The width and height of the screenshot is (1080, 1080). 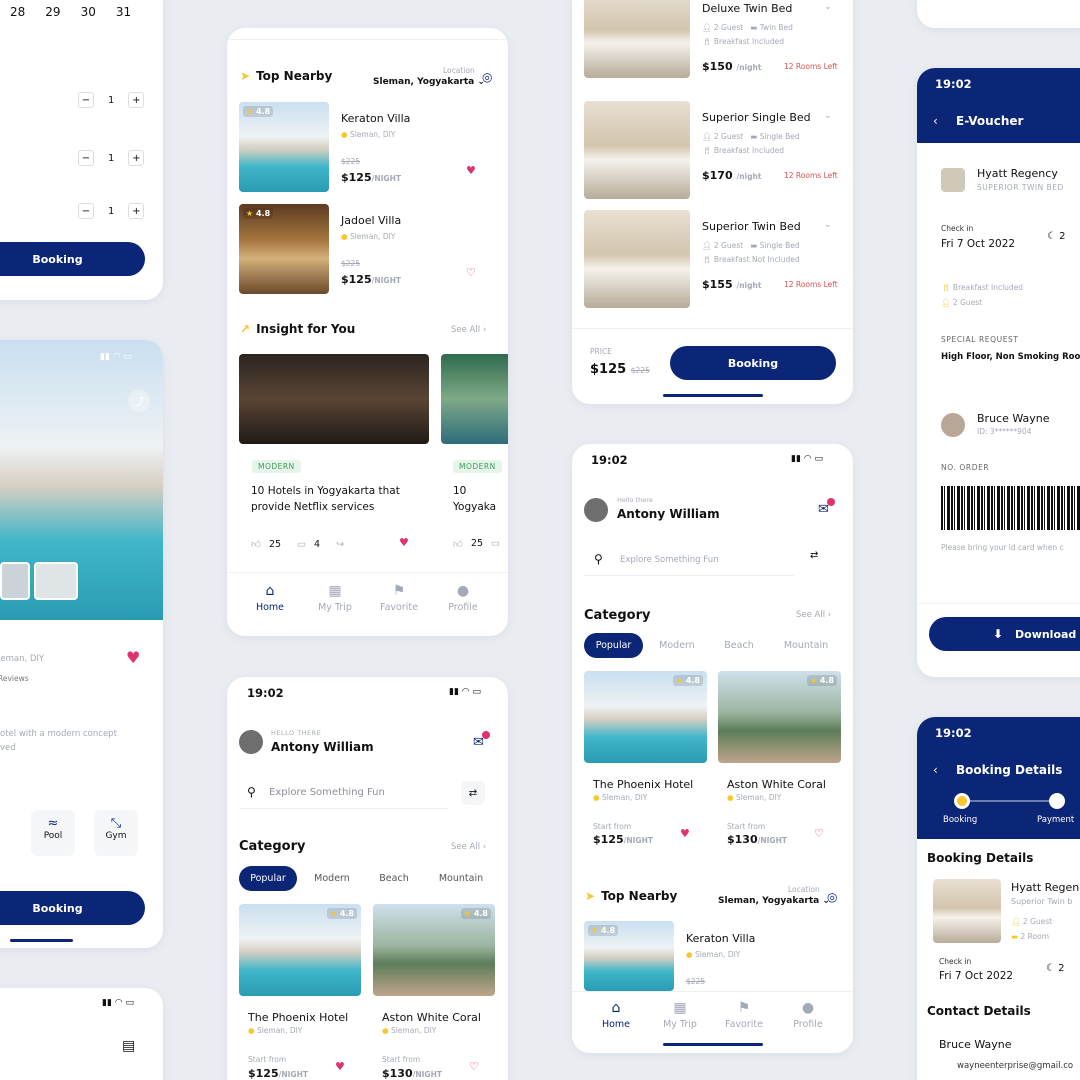 I want to click on page-title: Booking Details, so click(x=1009, y=770).